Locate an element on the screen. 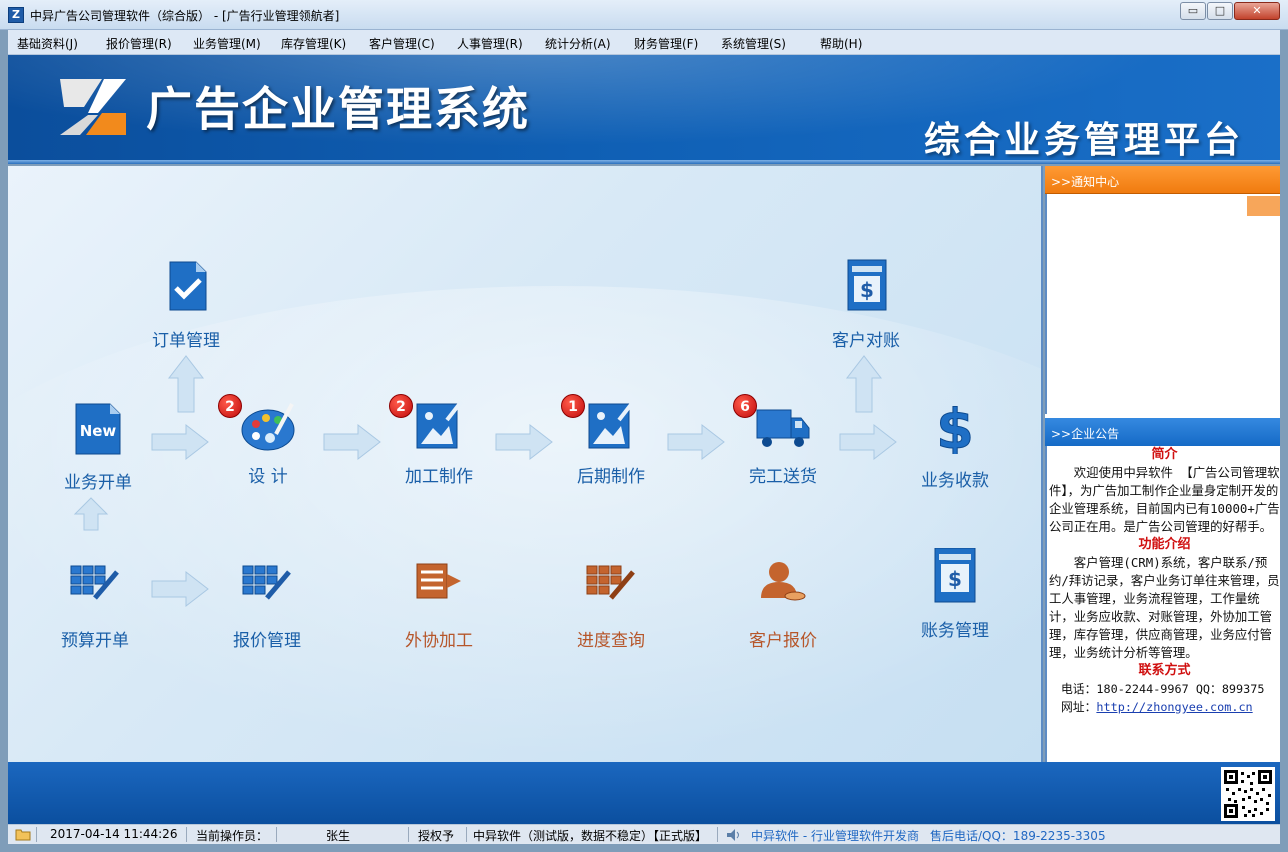 This screenshot has width=1288, height=852. new-business-node: New 业务开单 is located at coordinates (98, 446).